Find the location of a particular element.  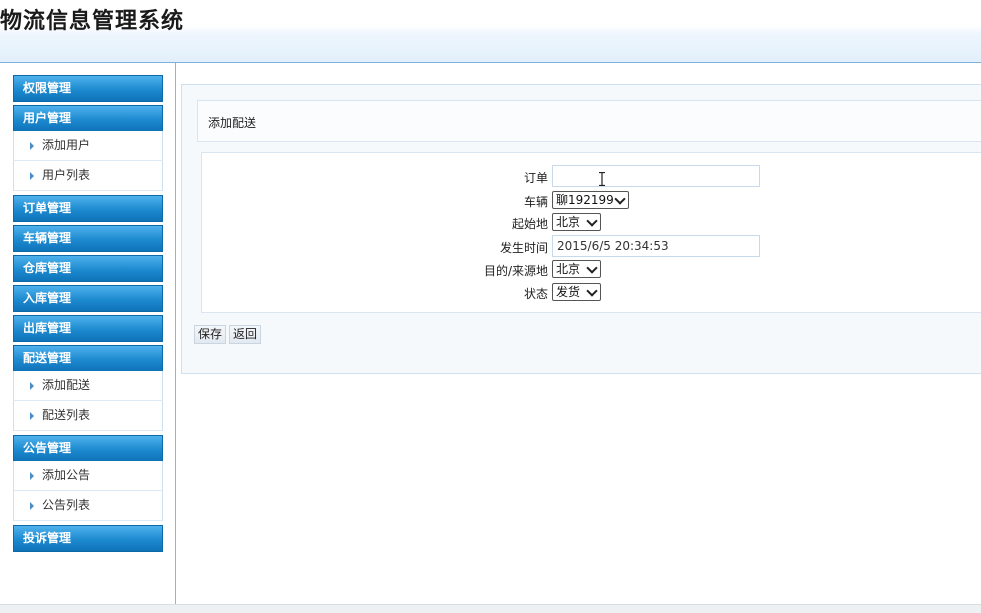

menu-group-users: 用户管理 is located at coordinates (88, 118).